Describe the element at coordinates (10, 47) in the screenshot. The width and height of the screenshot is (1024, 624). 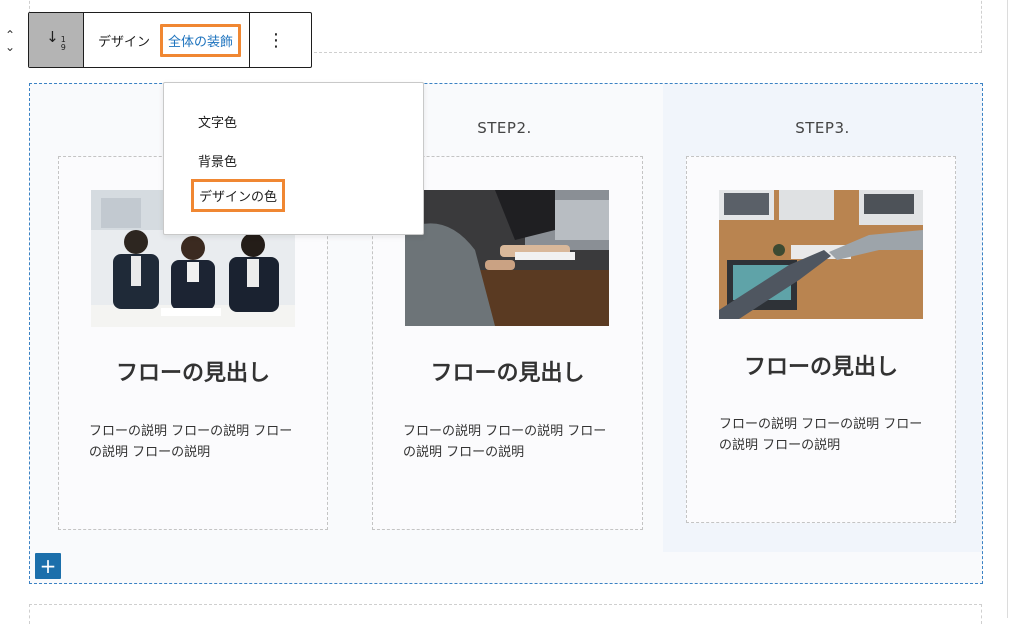
I see `move-down-icon: ⌄` at that location.